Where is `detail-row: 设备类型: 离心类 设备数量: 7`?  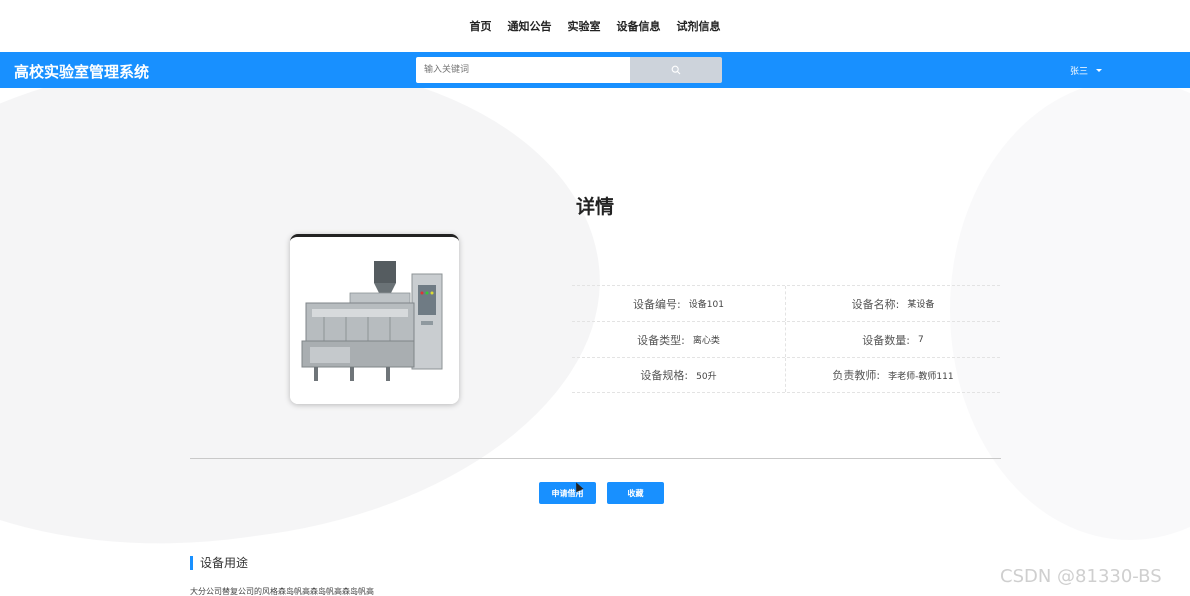 detail-row: 设备类型: 离心类 设备数量: 7 is located at coordinates (786, 339).